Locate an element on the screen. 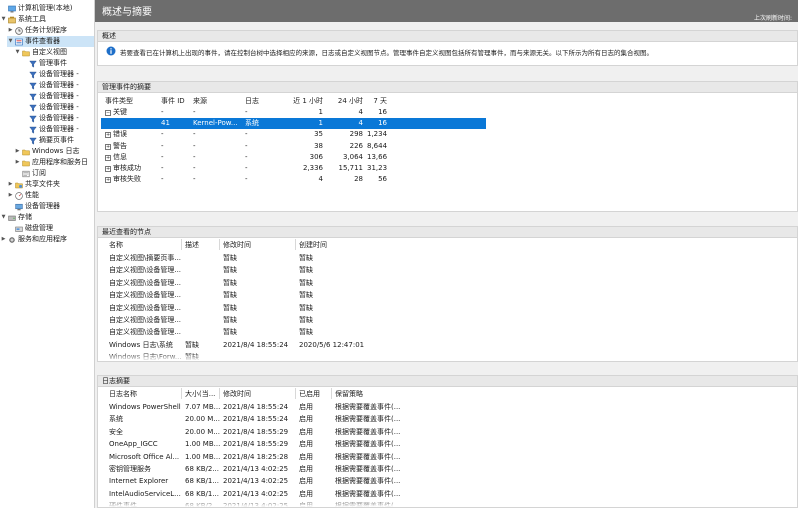 Image resolution: width=798 pixels, height=508 pixels. column-header: 日志名称 is located at coordinates (145, 394).